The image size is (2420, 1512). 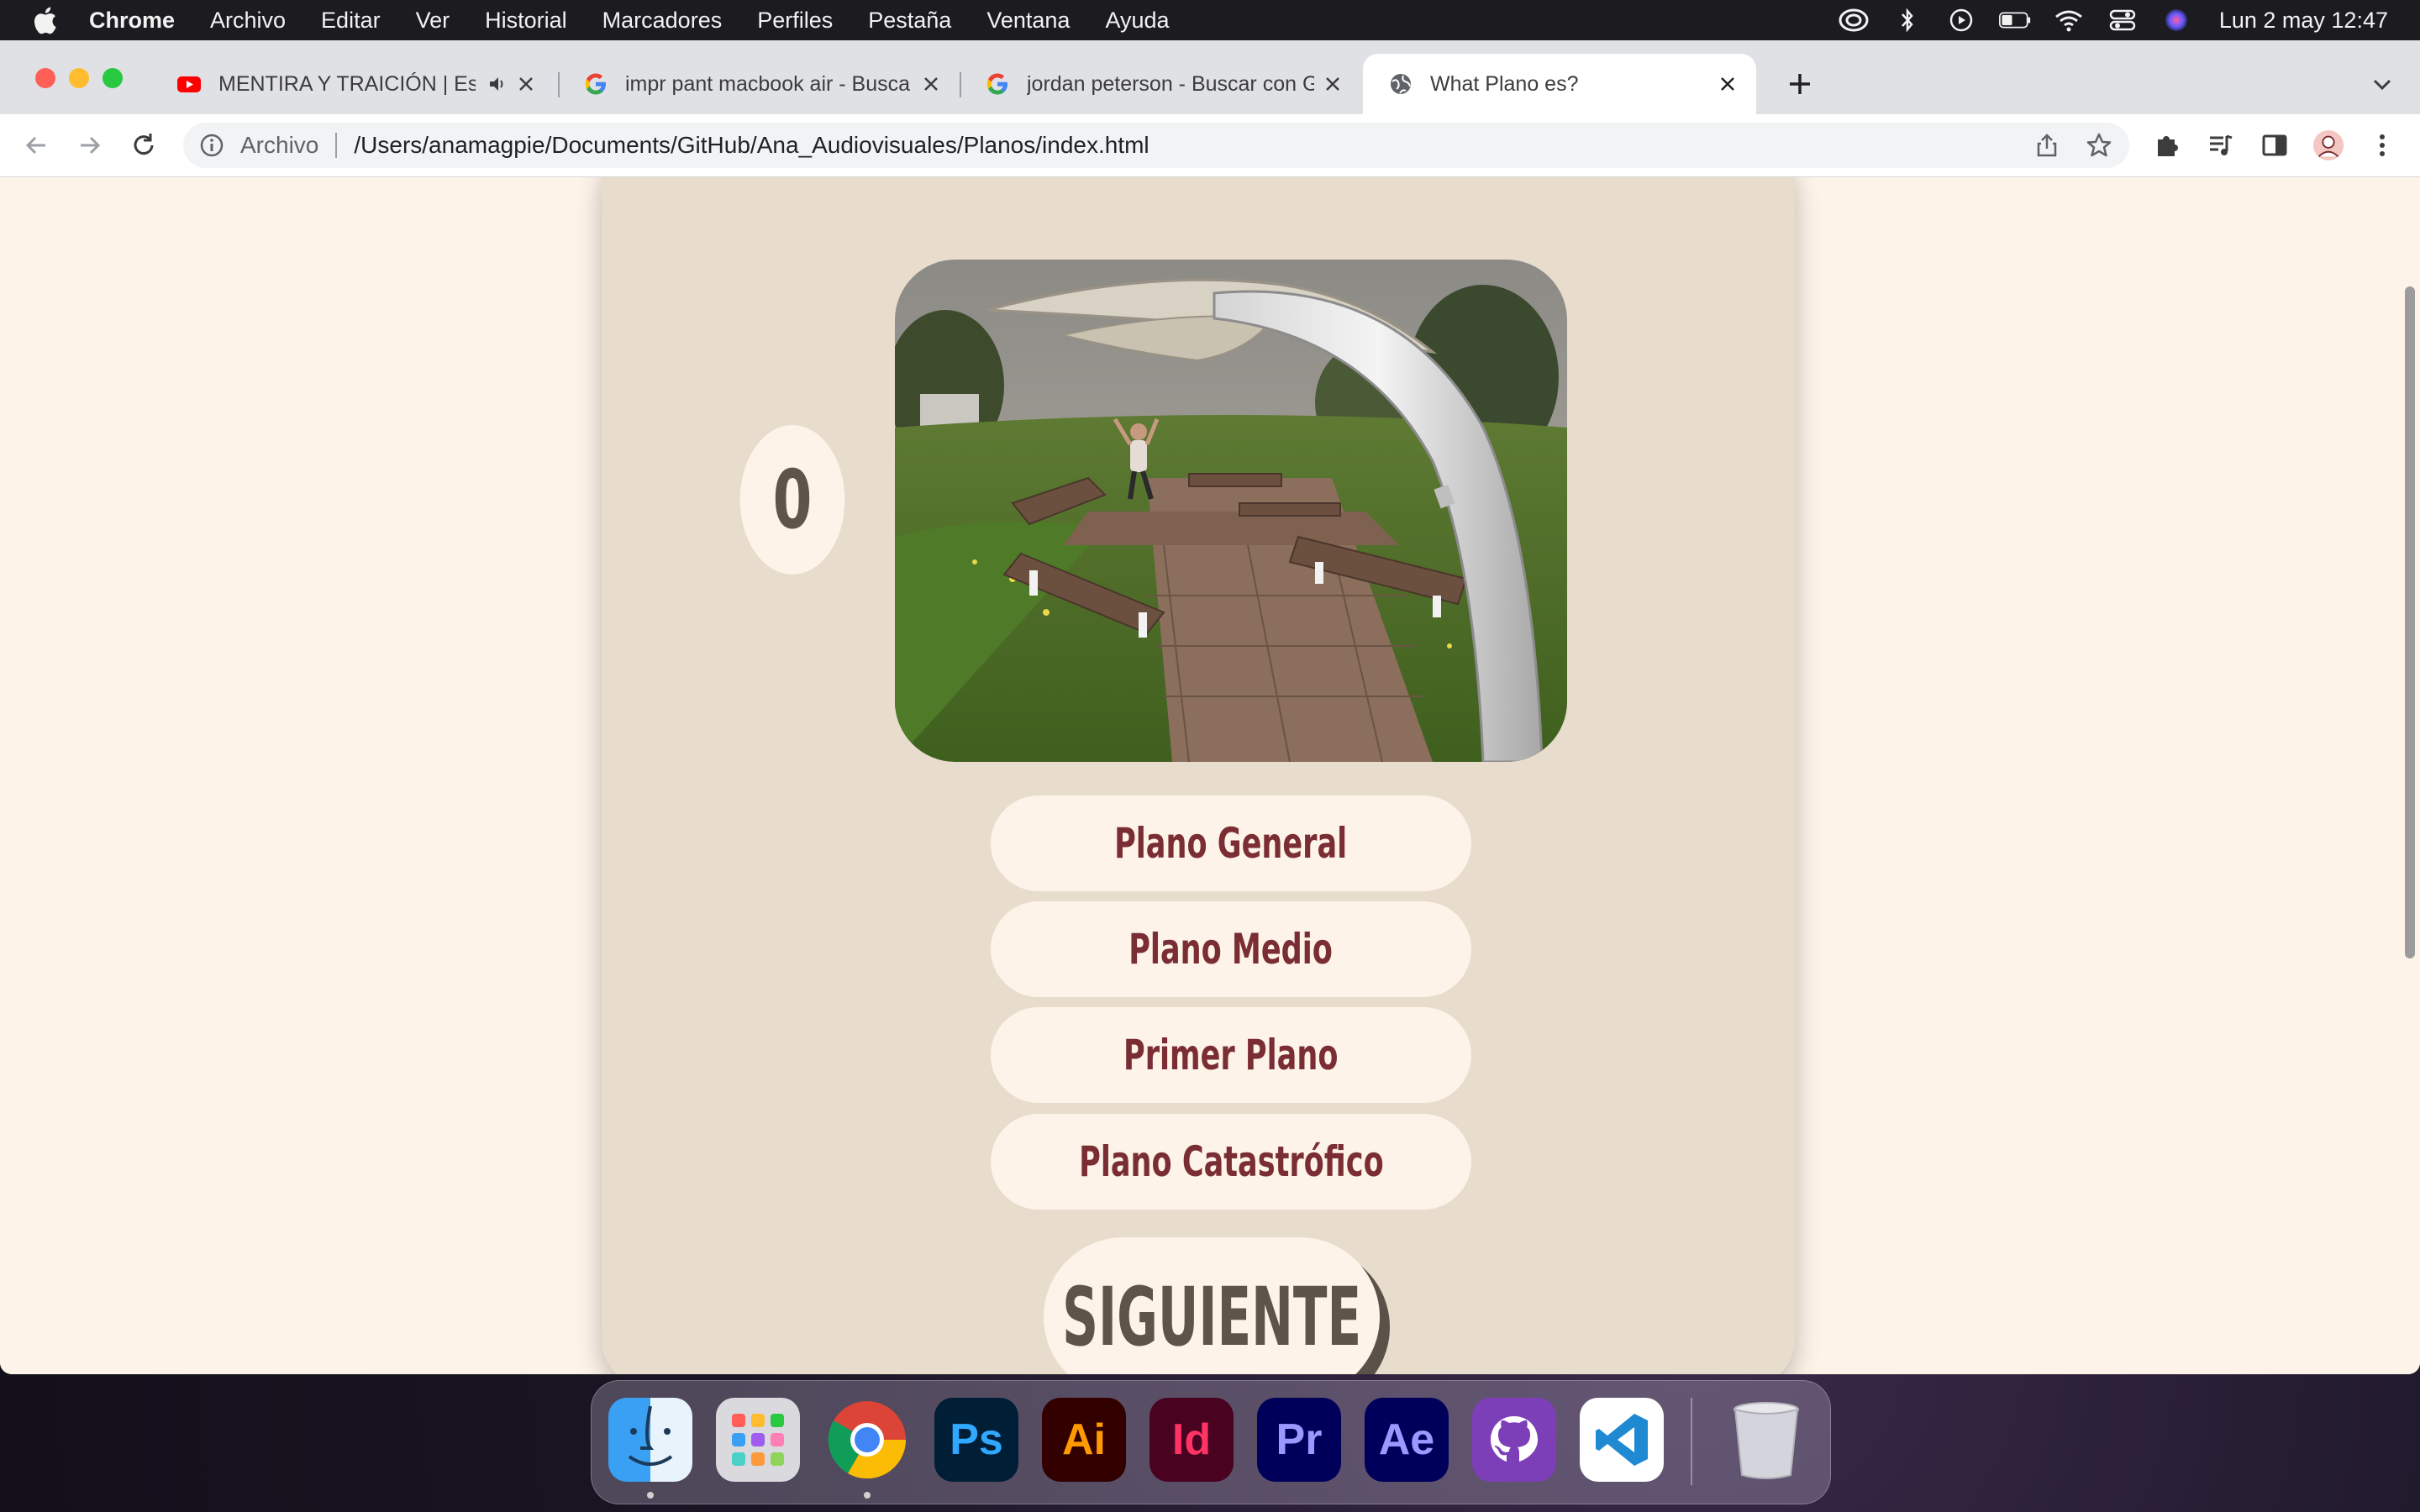 I want to click on music-queue-icon, so click(x=2221, y=144).